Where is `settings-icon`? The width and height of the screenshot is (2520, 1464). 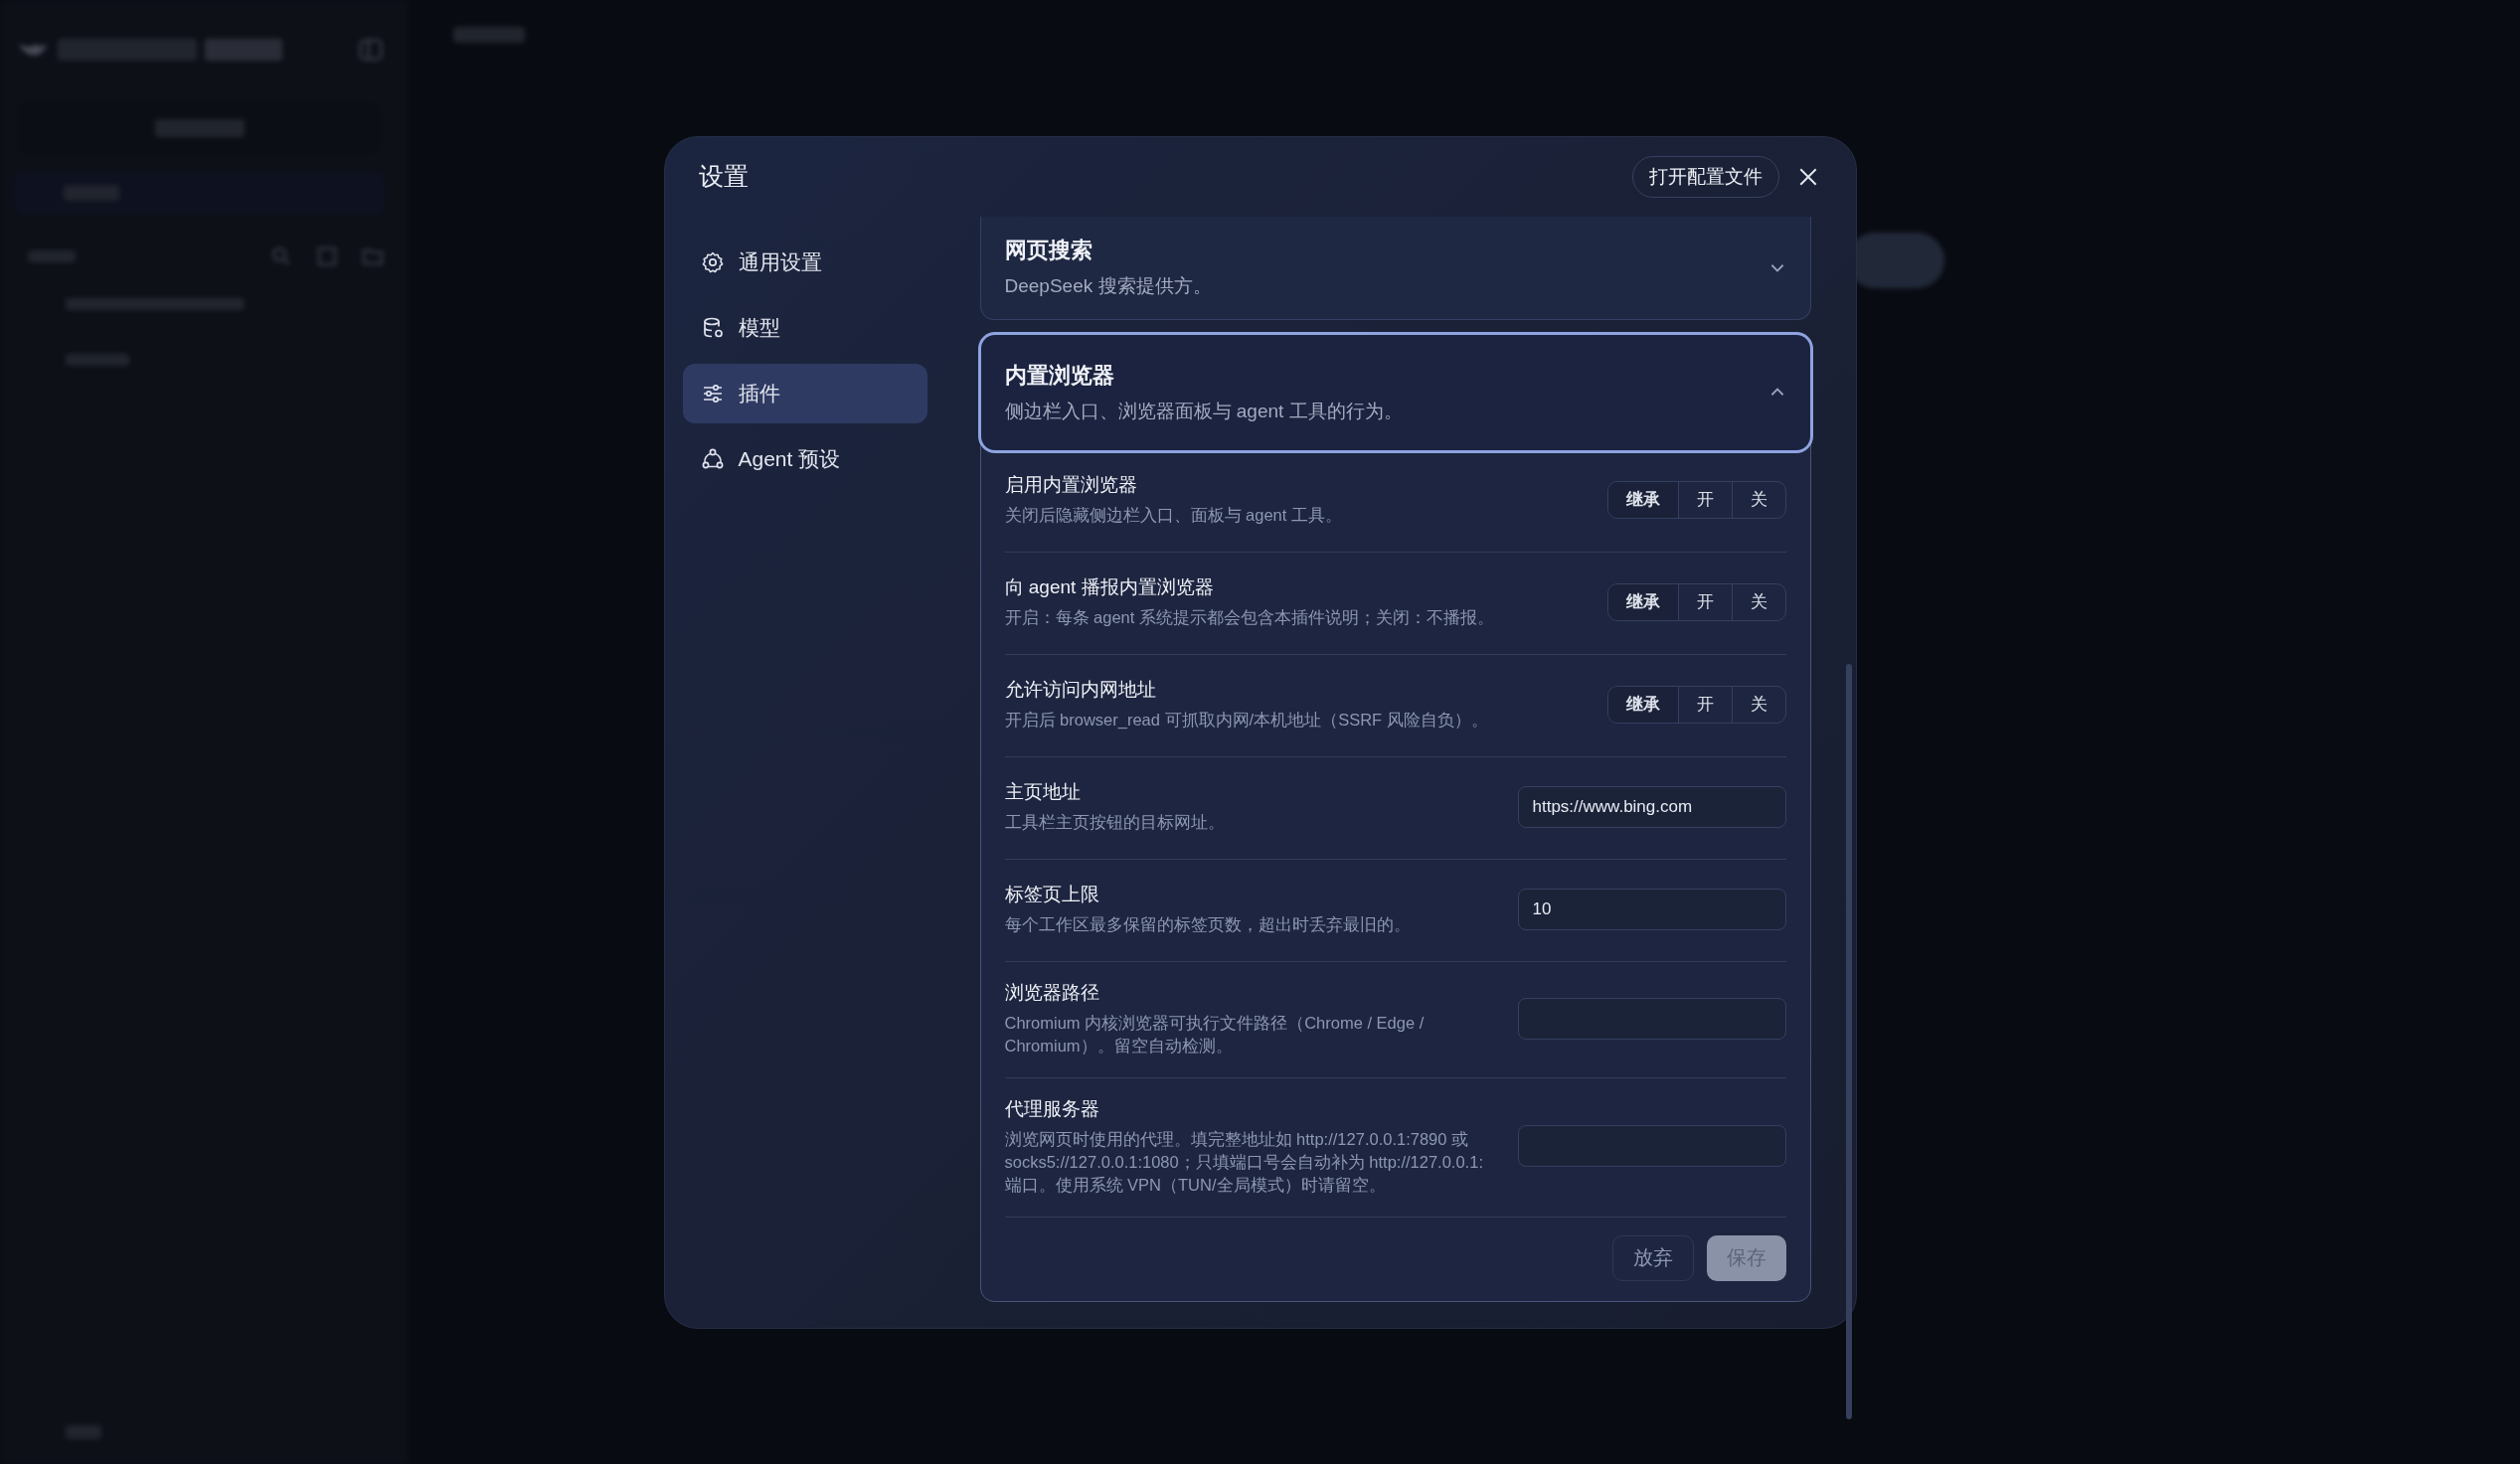
settings-icon is located at coordinates (712, 261).